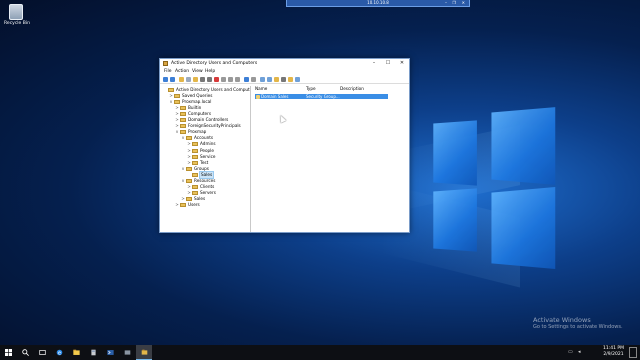 The height and width of the screenshot is (360, 640). I want to click on taskbar-powershell, so click(110, 352).